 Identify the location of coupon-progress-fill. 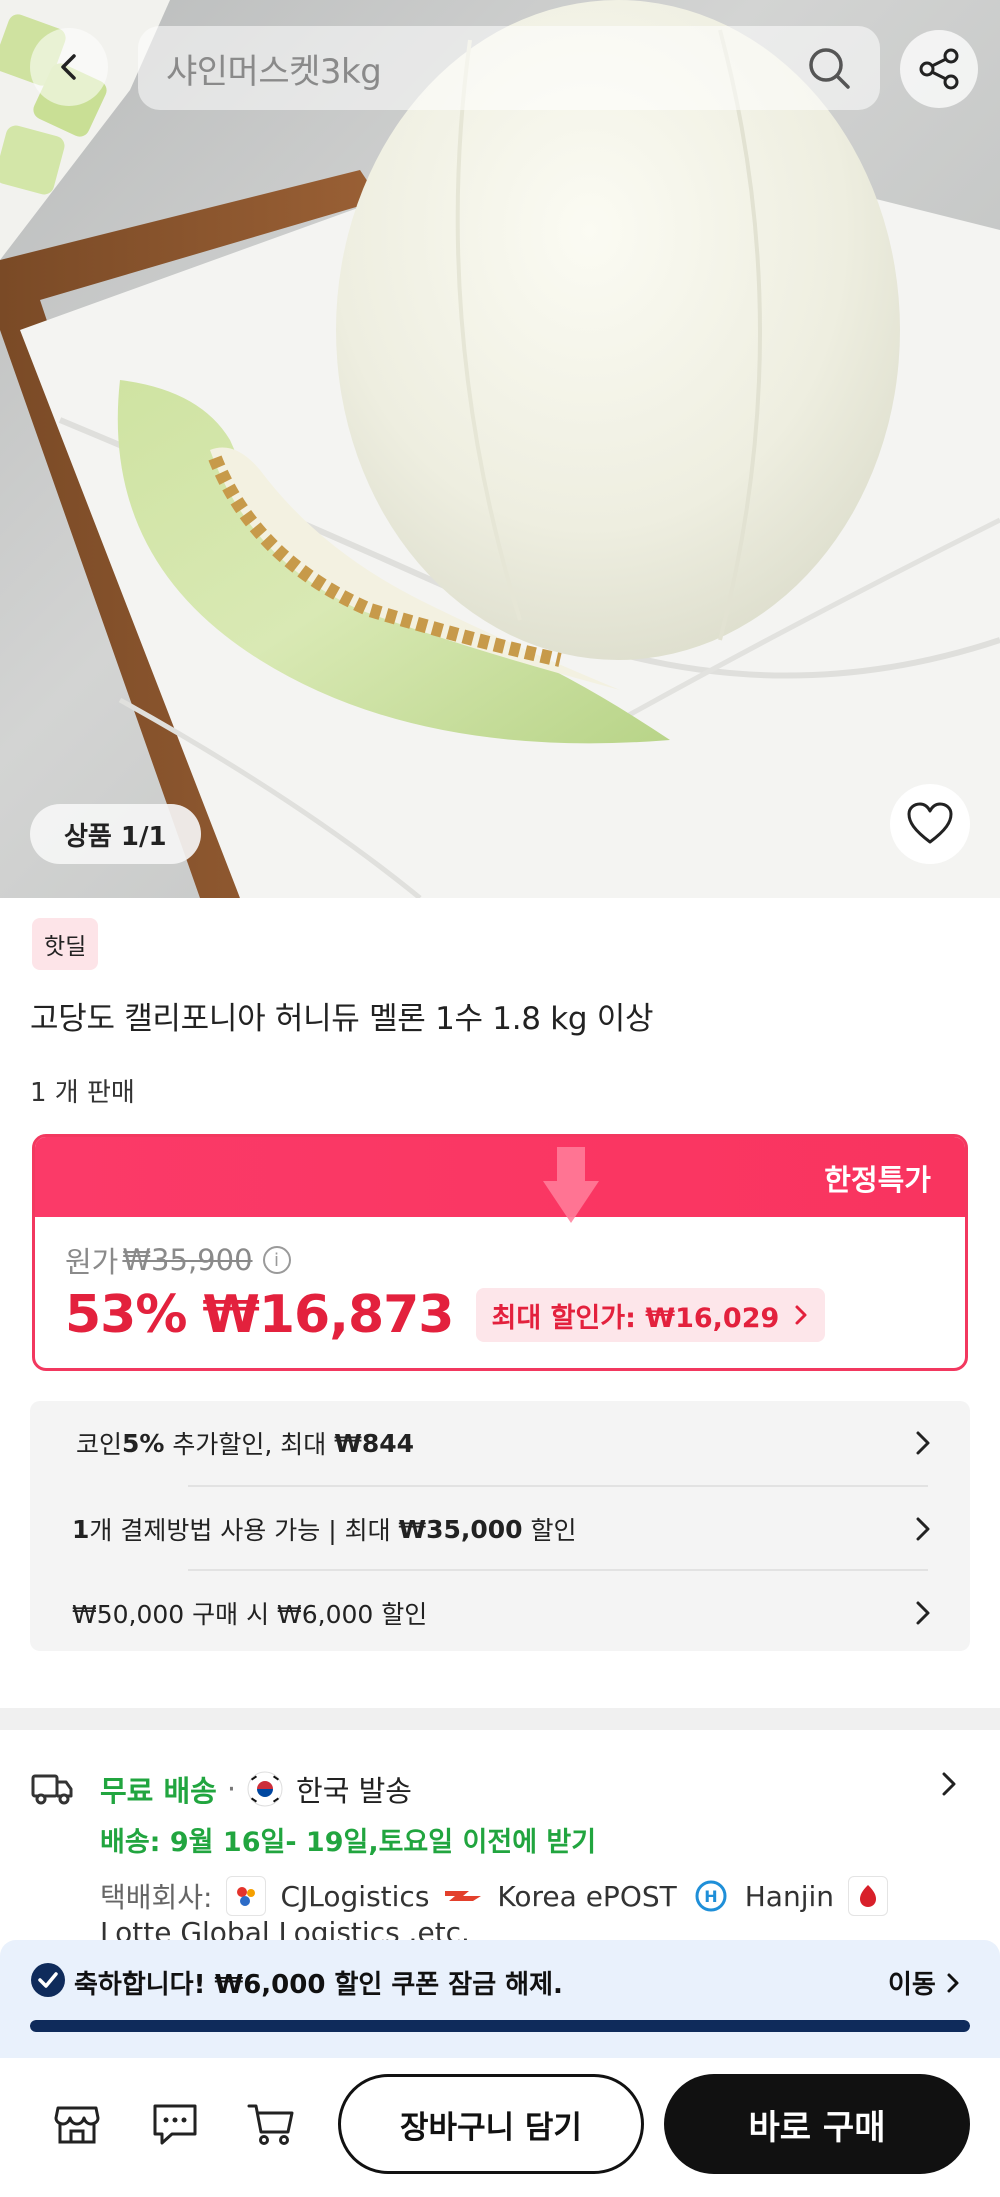
(500, 2026).